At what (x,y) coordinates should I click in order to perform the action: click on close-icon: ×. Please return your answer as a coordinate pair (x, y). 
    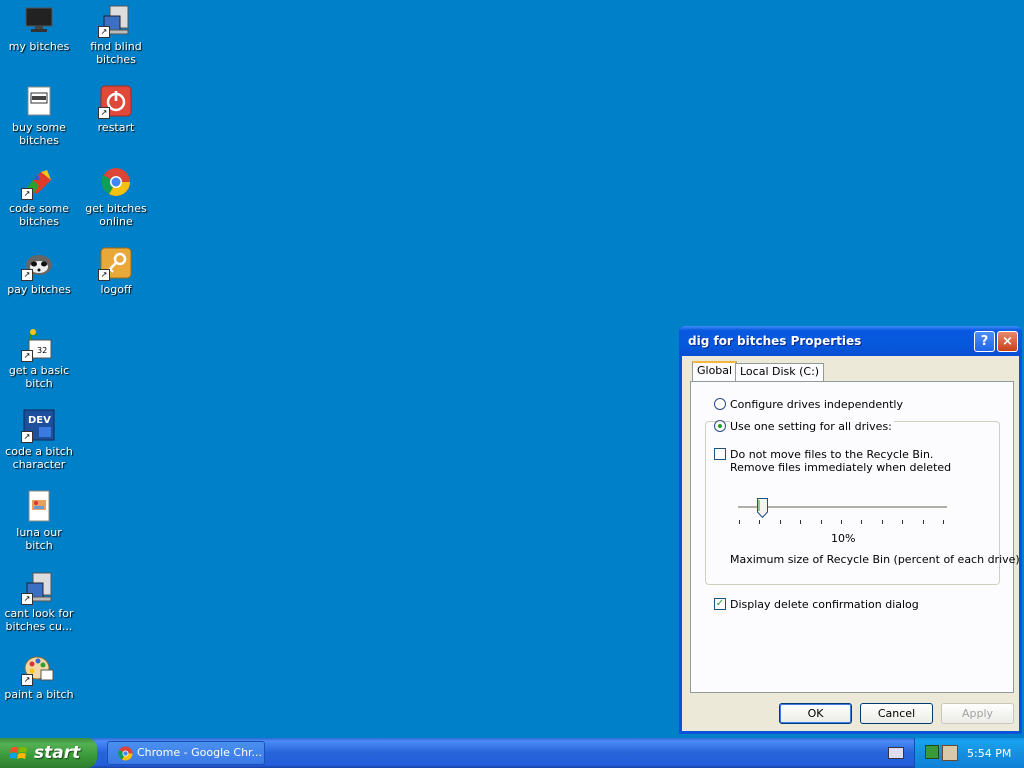
    Looking at the image, I should click on (1007, 341).